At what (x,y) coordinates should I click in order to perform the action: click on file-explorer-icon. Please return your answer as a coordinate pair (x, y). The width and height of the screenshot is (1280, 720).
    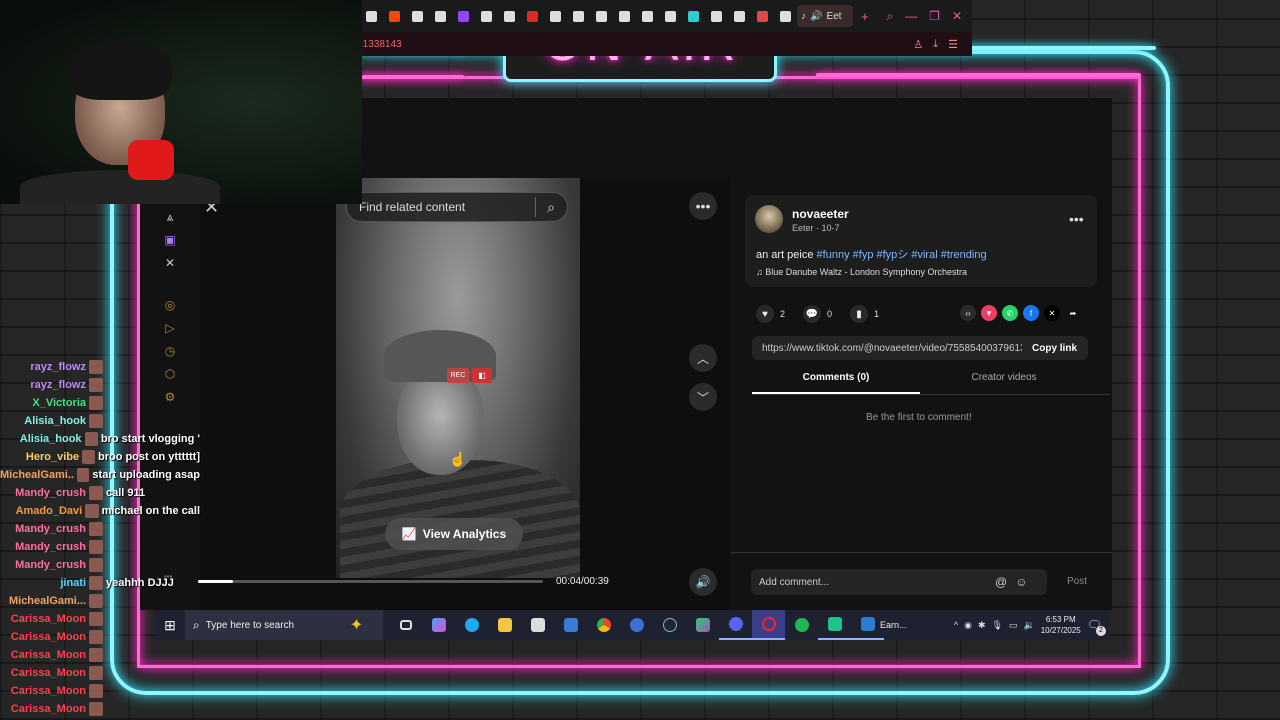
    Looking at the image, I should click on (504, 625).